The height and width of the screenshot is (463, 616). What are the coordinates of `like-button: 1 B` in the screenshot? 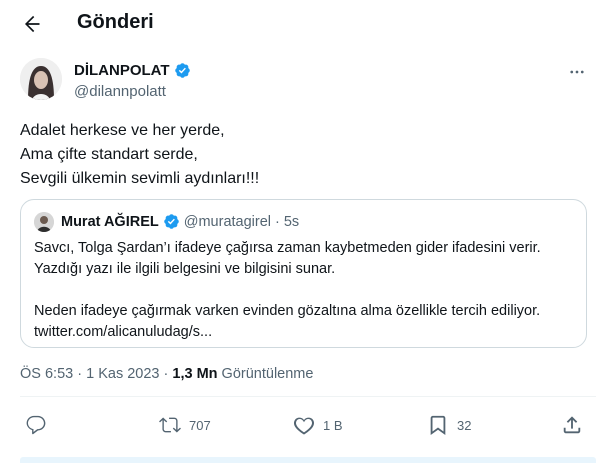 It's located at (318, 425).